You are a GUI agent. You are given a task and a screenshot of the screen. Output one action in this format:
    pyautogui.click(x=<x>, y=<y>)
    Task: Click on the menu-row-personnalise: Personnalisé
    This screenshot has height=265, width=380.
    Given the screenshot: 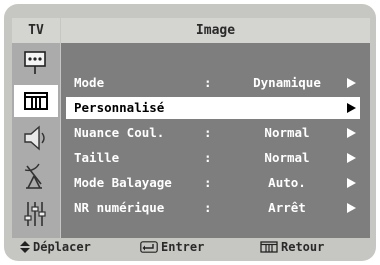 What is the action you would take?
    pyautogui.click(x=213, y=108)
    